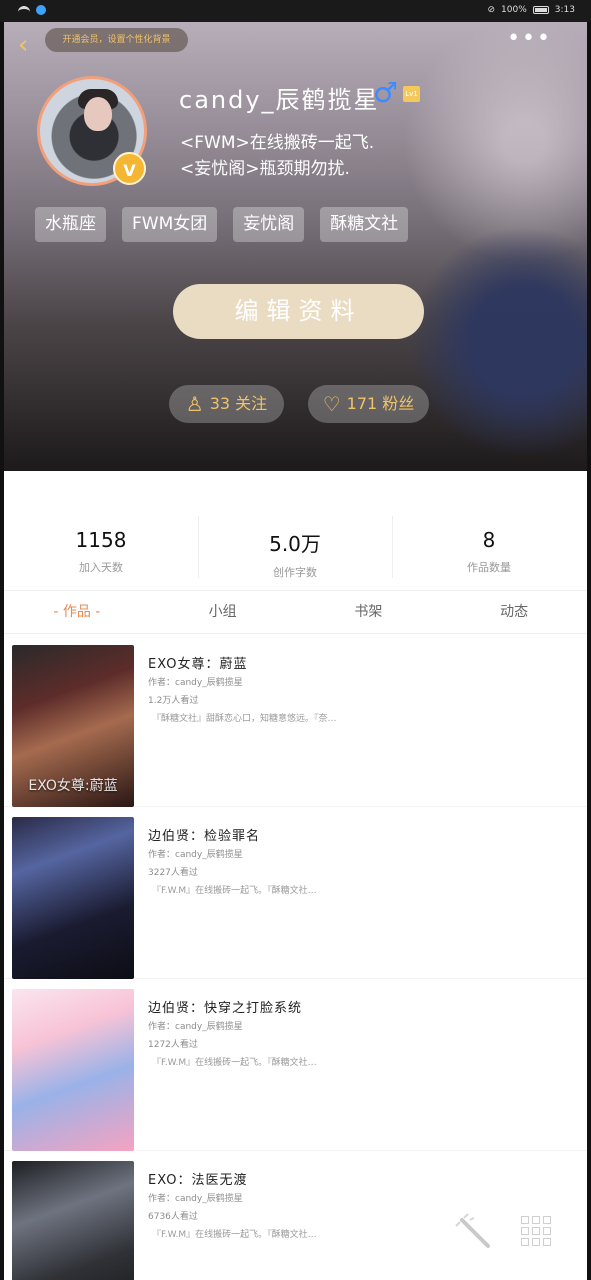 This screenshot has height=1280, width=591. What do you see at coordinates (194, 404) in the screenshot?
I see `person-add-icon: ♙` at bounding box center [194, 404].